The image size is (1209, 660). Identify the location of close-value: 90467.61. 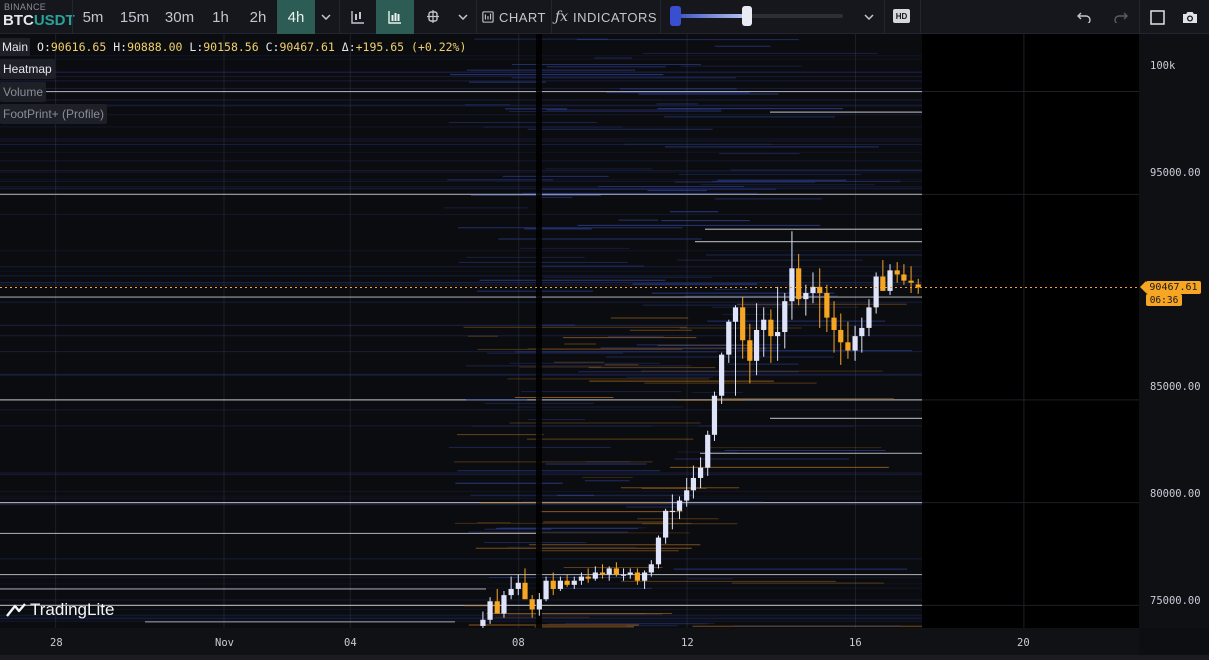
(307, 47).